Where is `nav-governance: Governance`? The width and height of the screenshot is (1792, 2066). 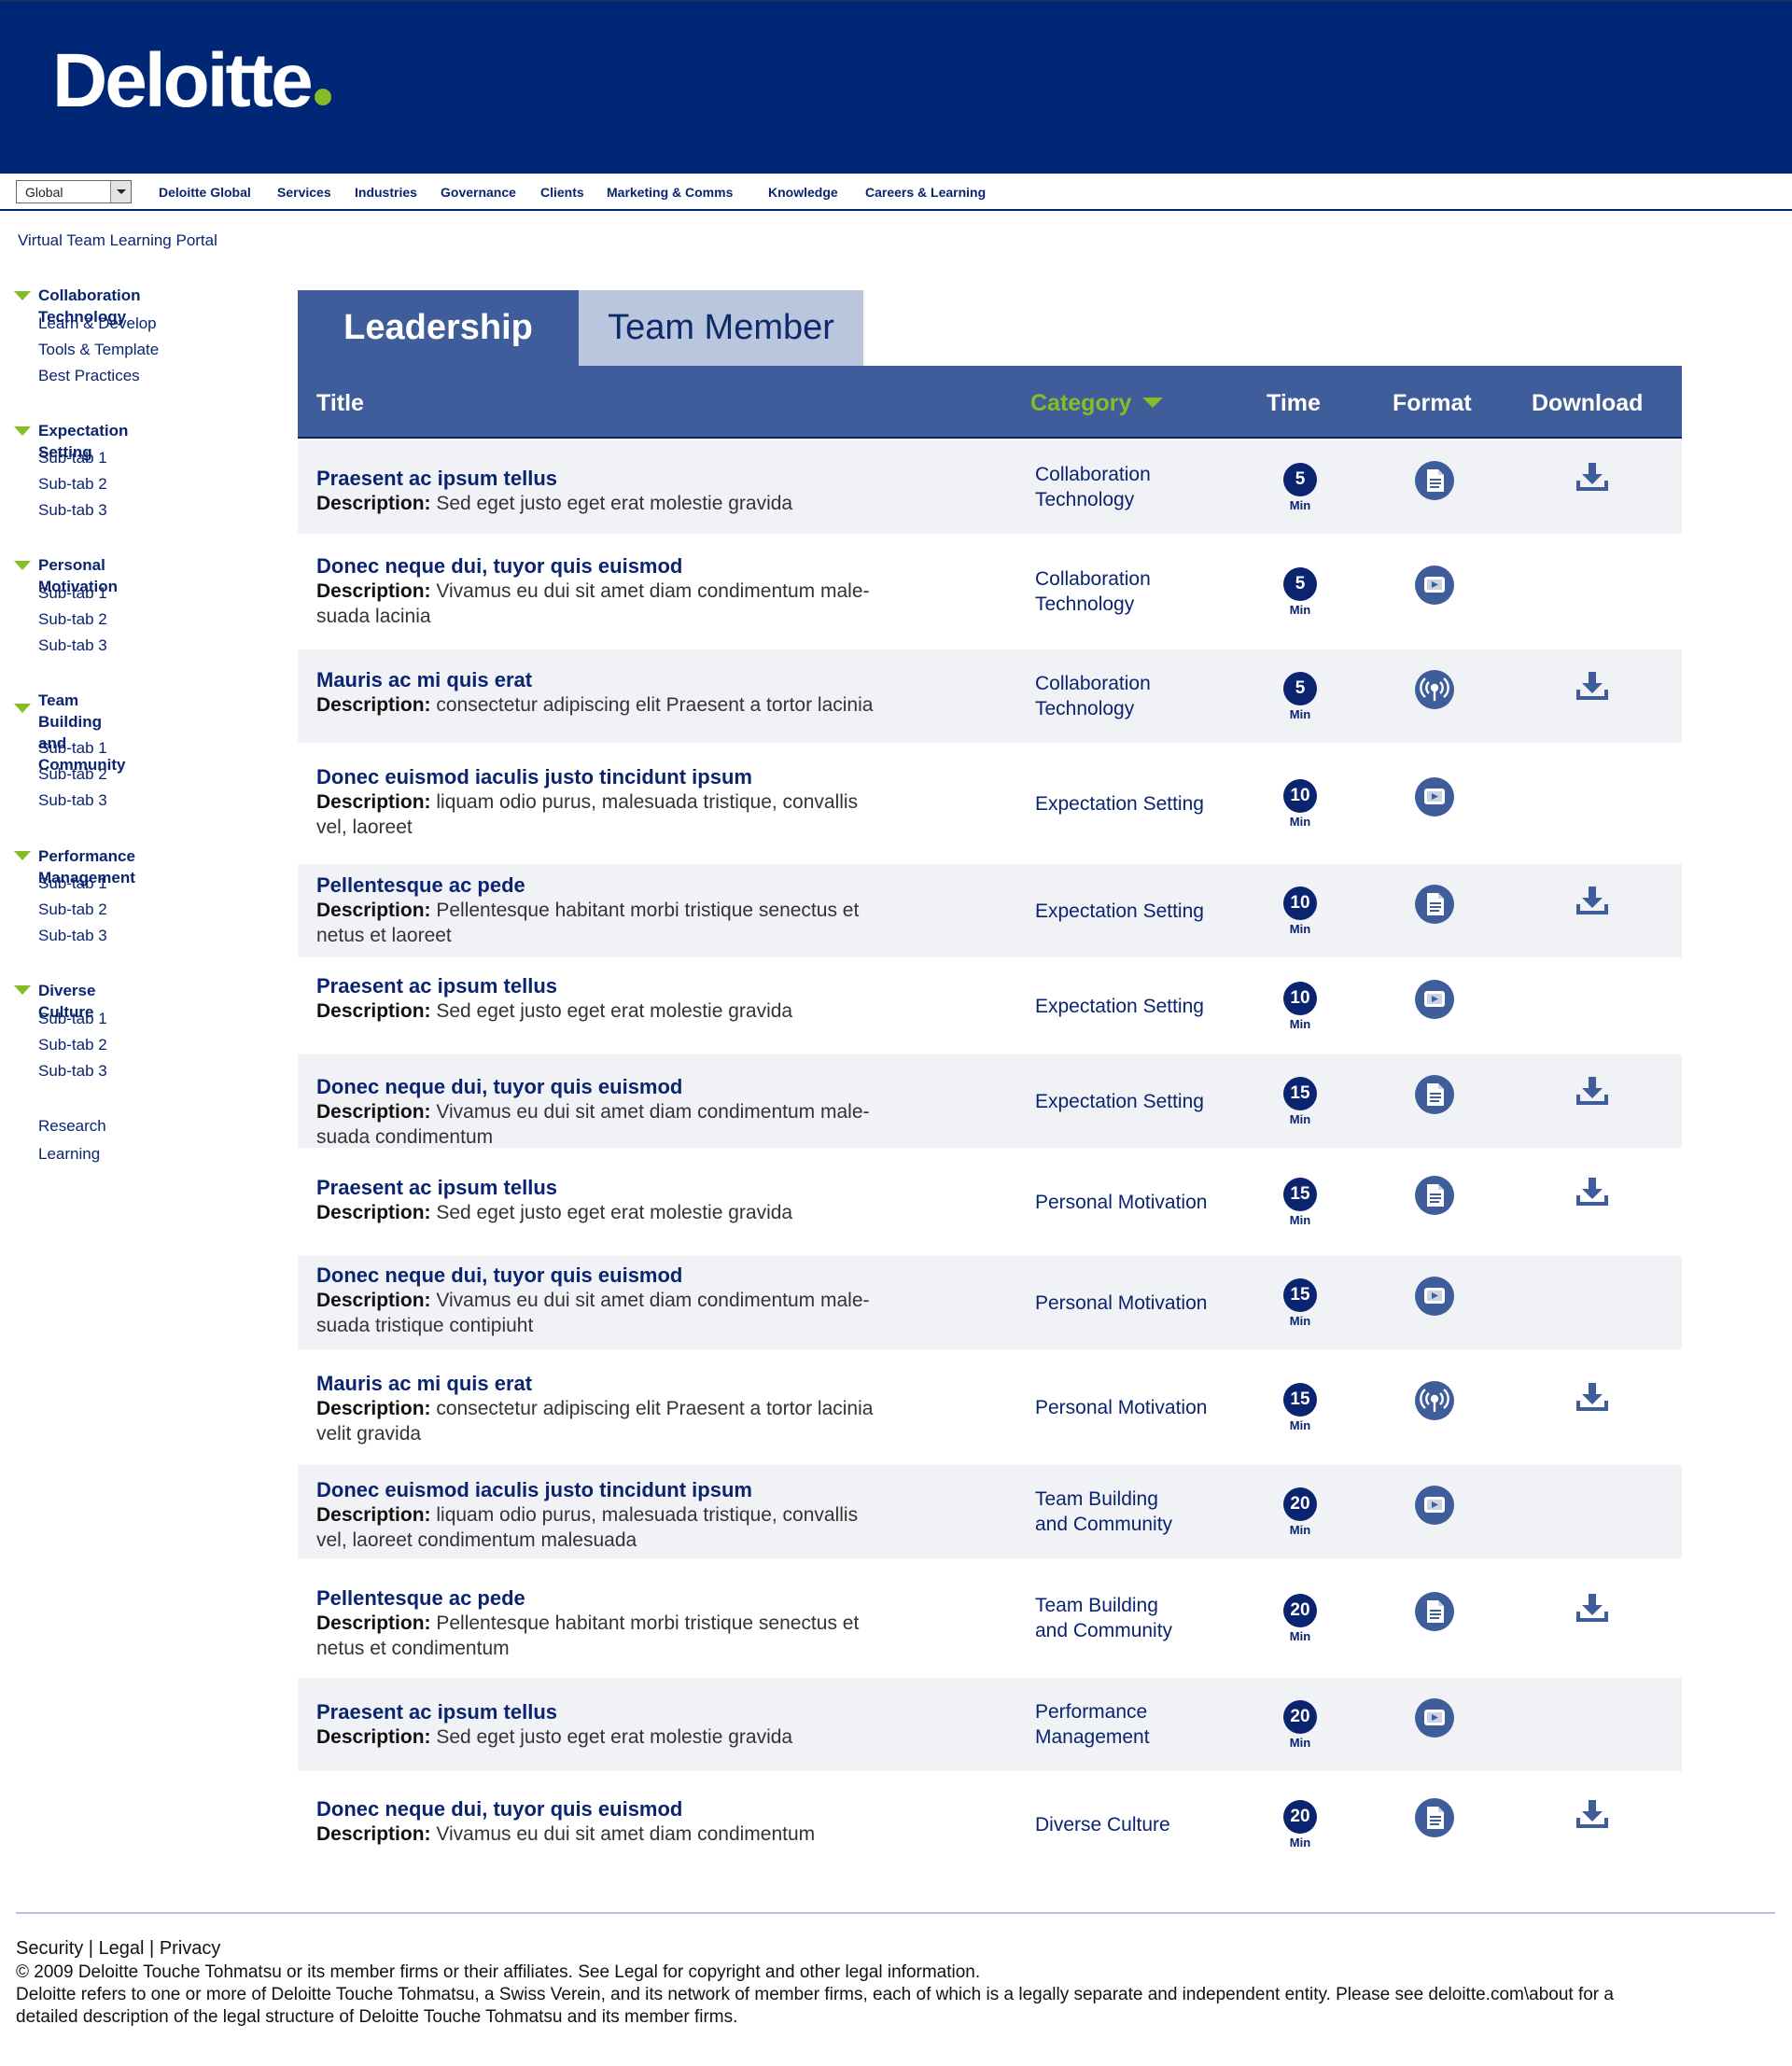
nav-governance: Governance is located at coordinates (478, 192).